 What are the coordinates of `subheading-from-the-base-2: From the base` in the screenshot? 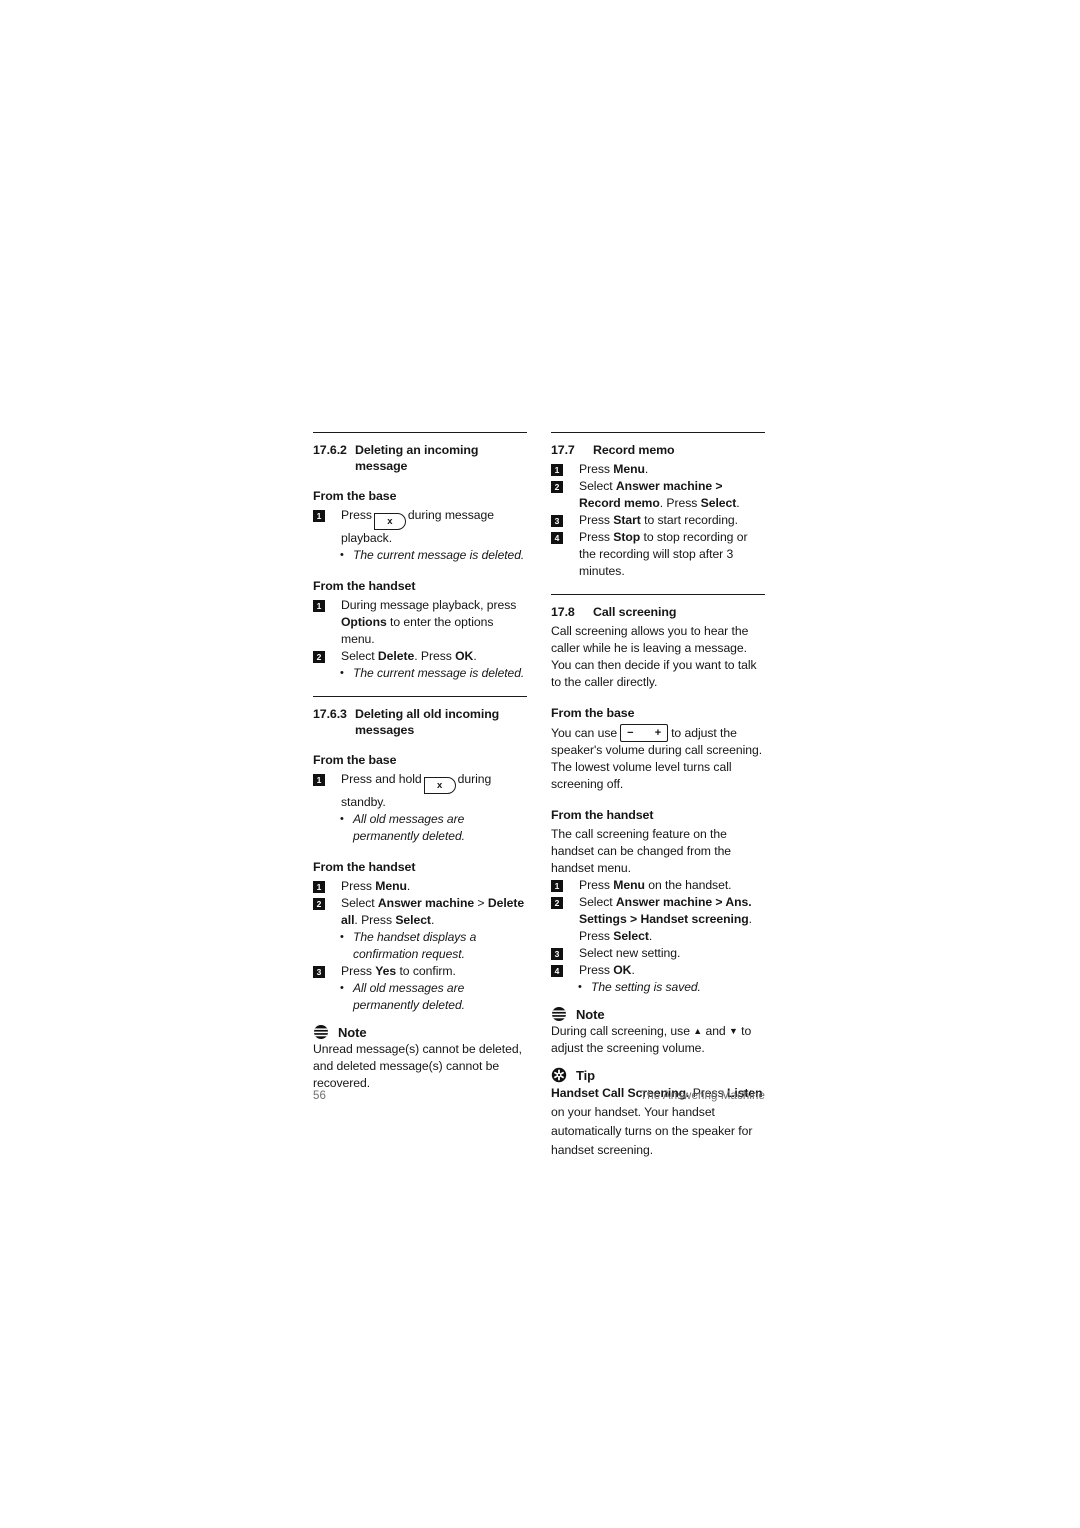 It's located at (355, 760).